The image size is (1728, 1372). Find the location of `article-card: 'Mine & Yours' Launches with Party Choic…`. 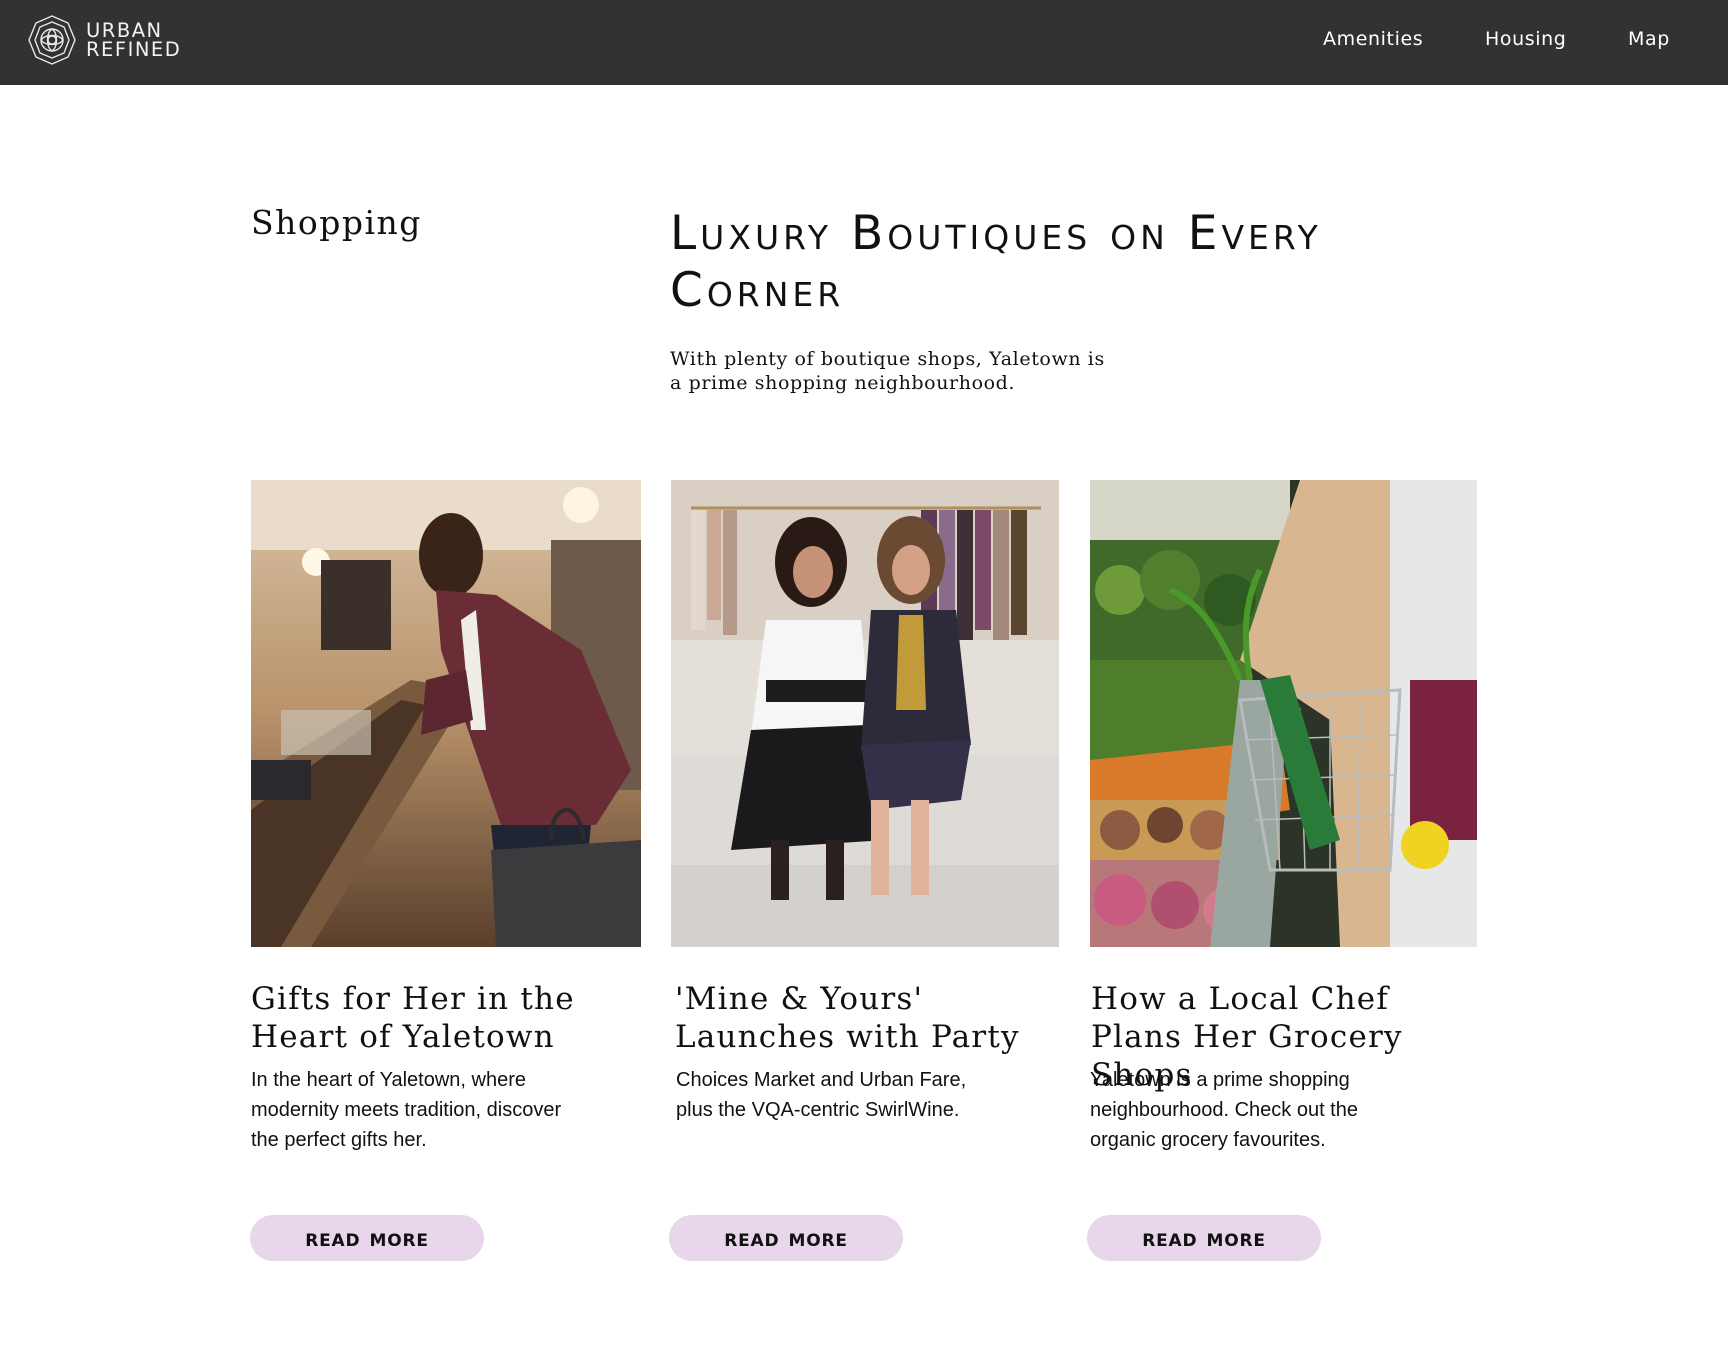

article-card: 'Mine & Yours' Launches with Party Choic… is located at coordinates (865, 870).